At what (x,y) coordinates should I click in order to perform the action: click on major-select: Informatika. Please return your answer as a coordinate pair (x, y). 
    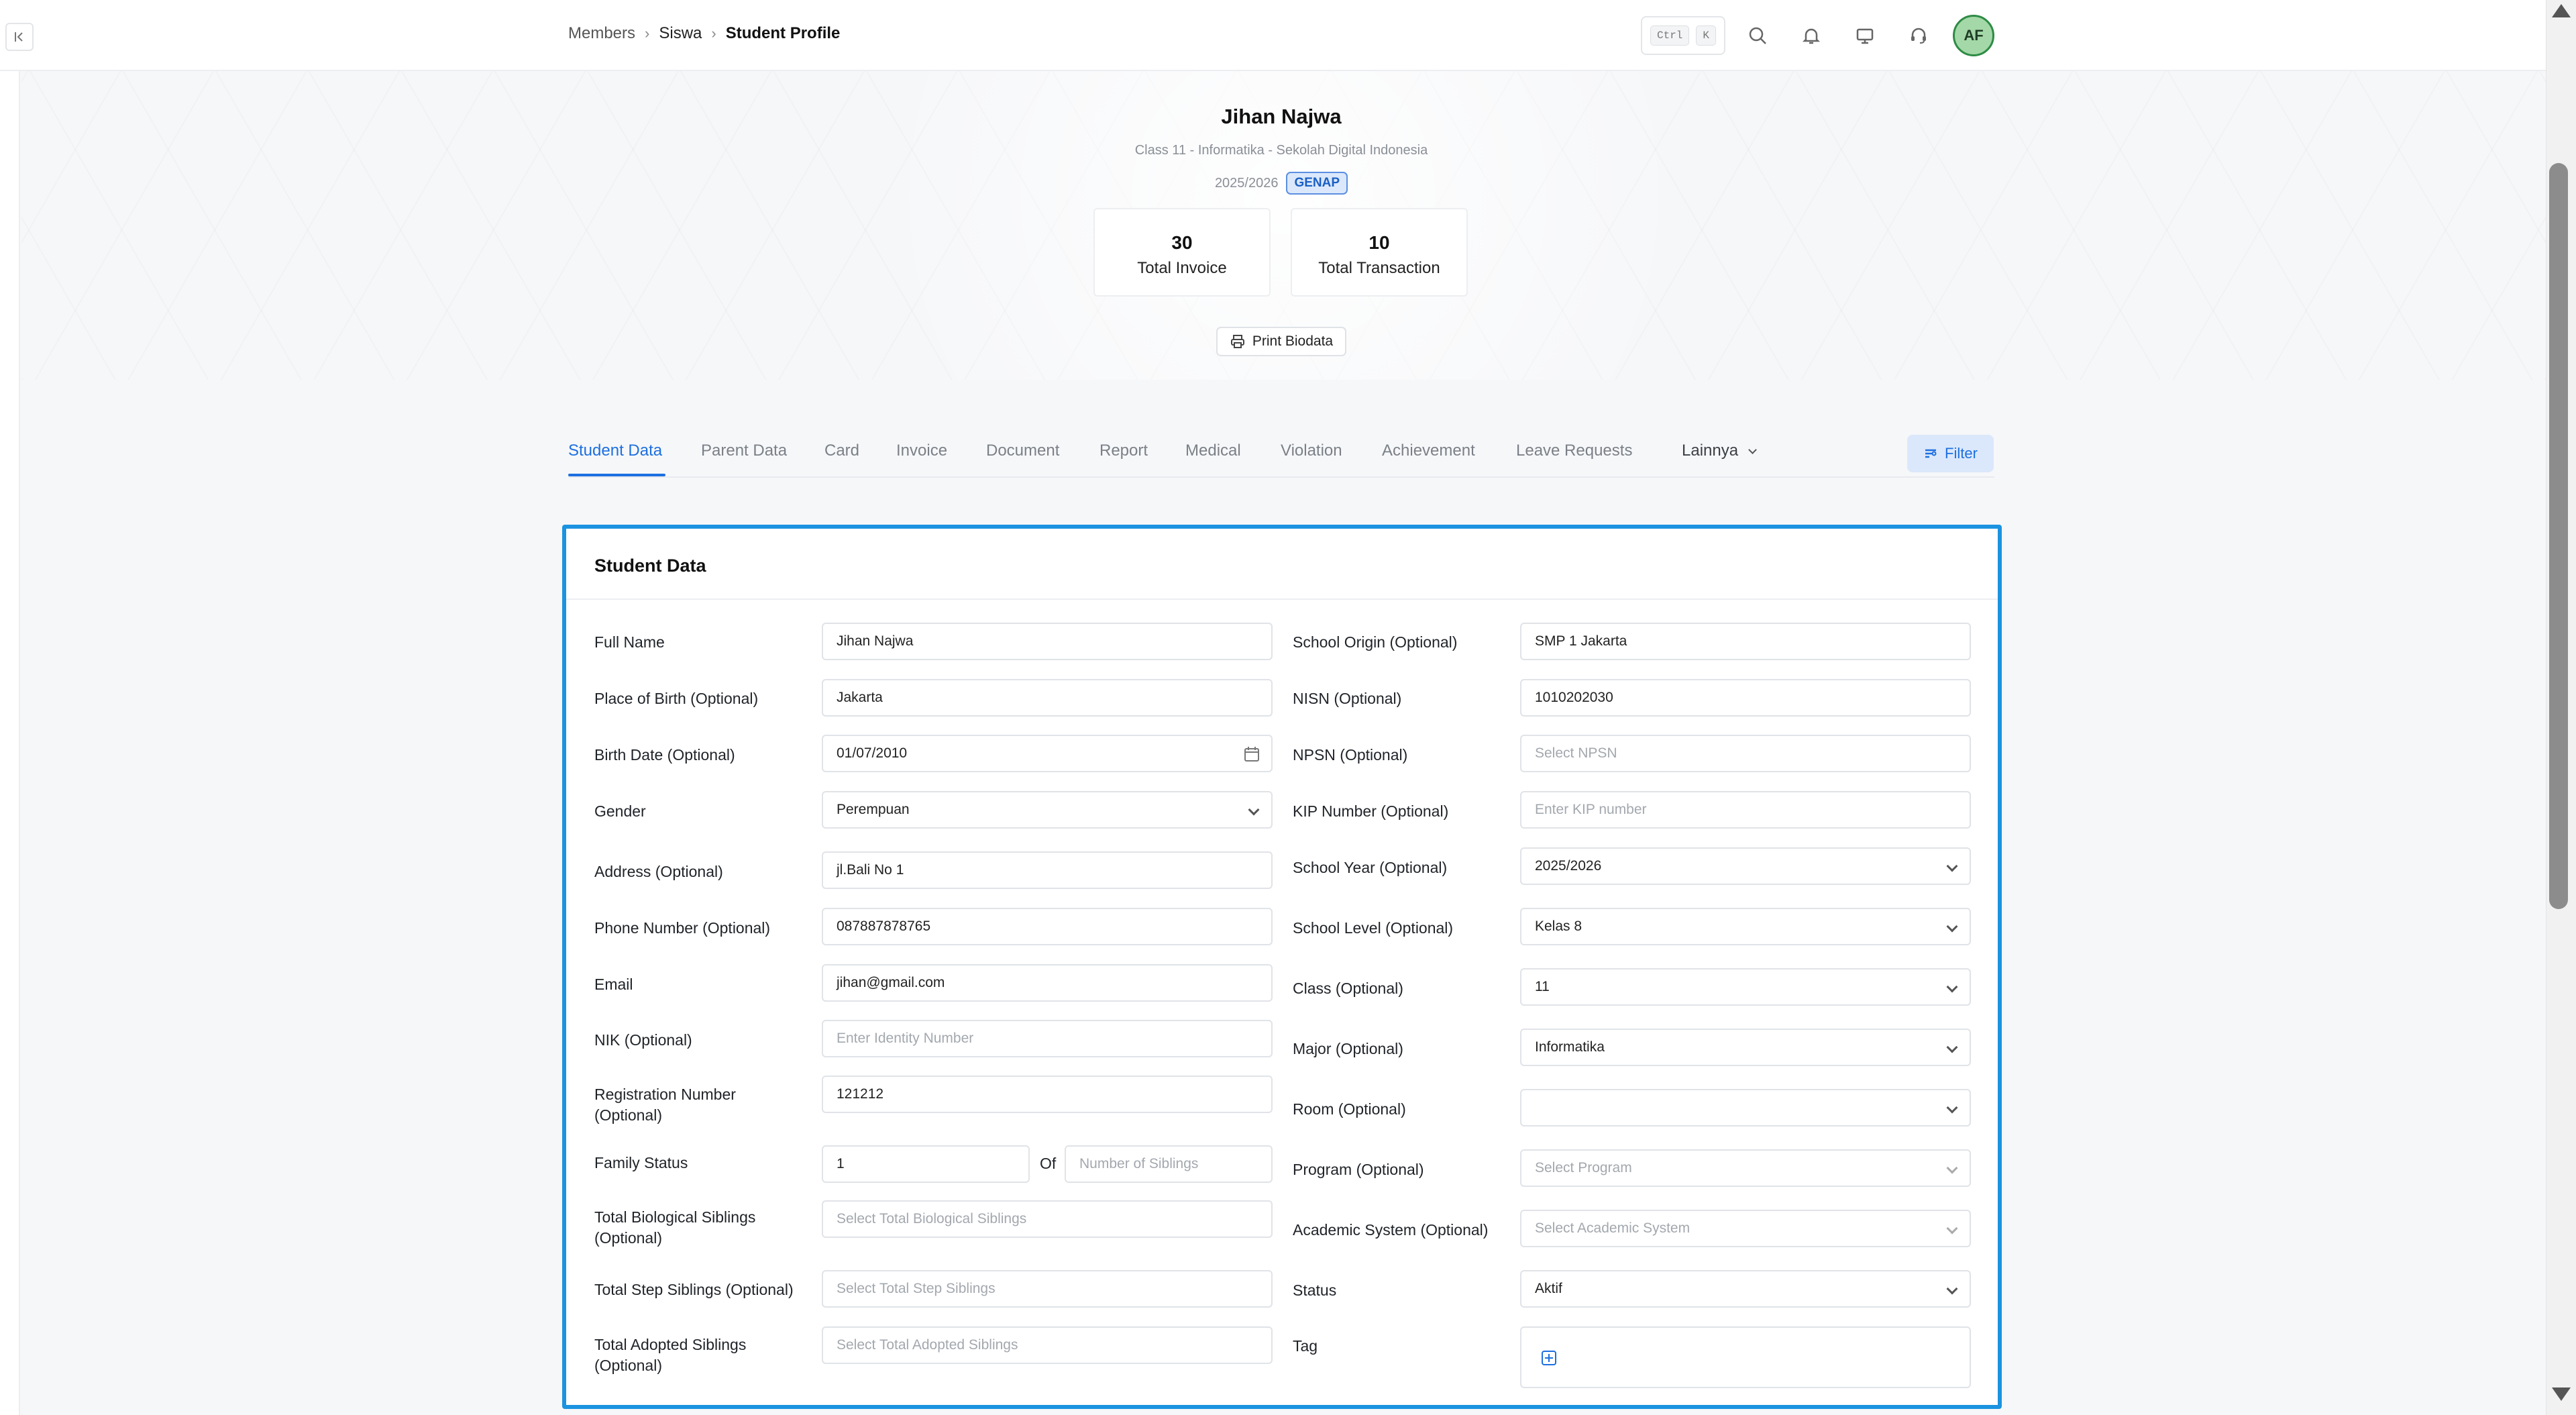
    Looking at the image, I should click on (1745, 1047).